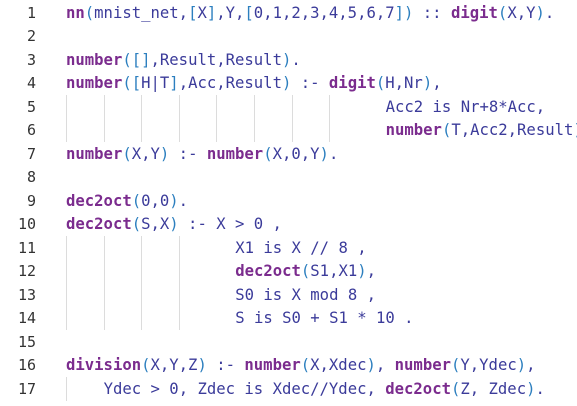 The width and height of the screenshot is (577, 406). What do you see at coordinates (288, 318) in the screenshot?
I see `code-line: 14 S is S0 + S1 * 10 .` at bounding box center [288, 318].